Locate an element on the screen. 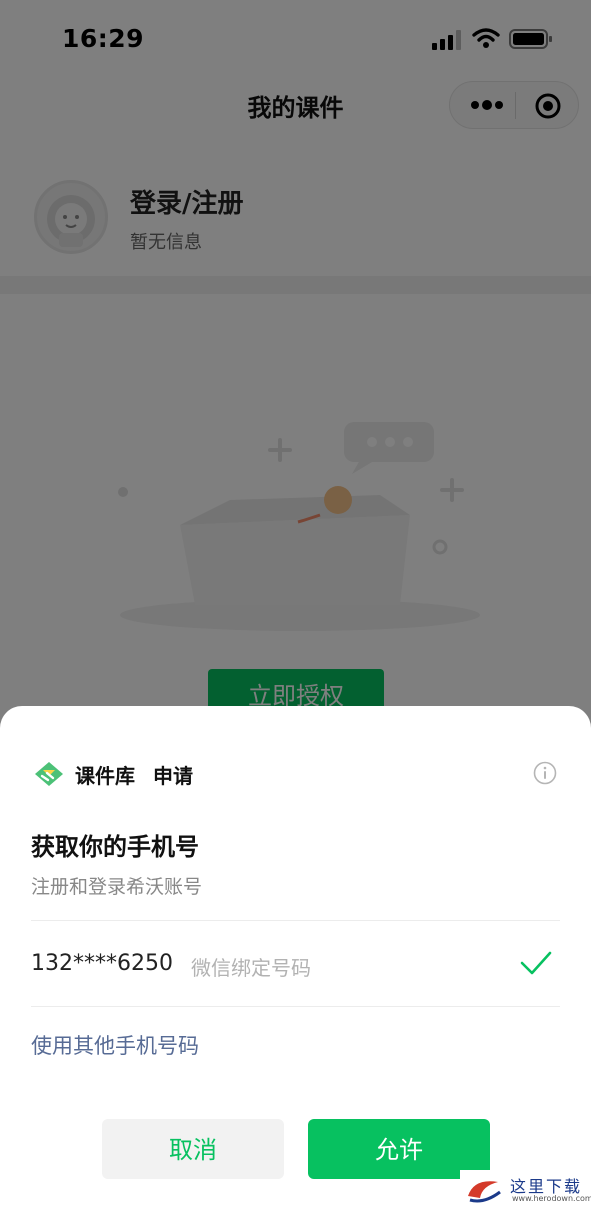  sheet-description: 注册和登录希沃账号 is located at coordinates (117, 887).